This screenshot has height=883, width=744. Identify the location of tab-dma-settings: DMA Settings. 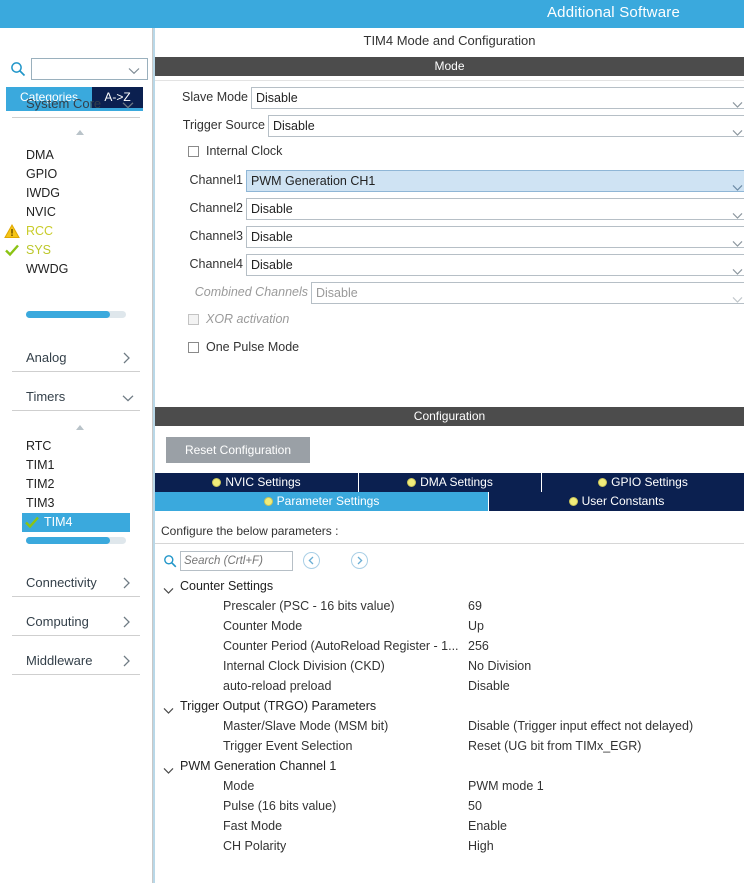
(450, 482).